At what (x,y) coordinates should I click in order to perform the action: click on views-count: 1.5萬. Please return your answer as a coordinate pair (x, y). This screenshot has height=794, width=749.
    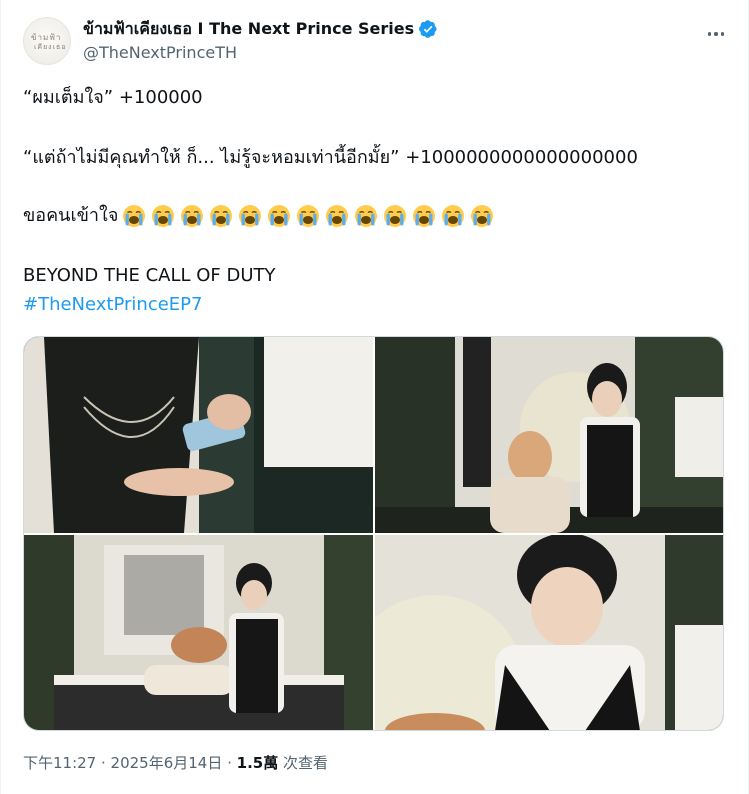
    Looking at the image, I should click on (257, 763).